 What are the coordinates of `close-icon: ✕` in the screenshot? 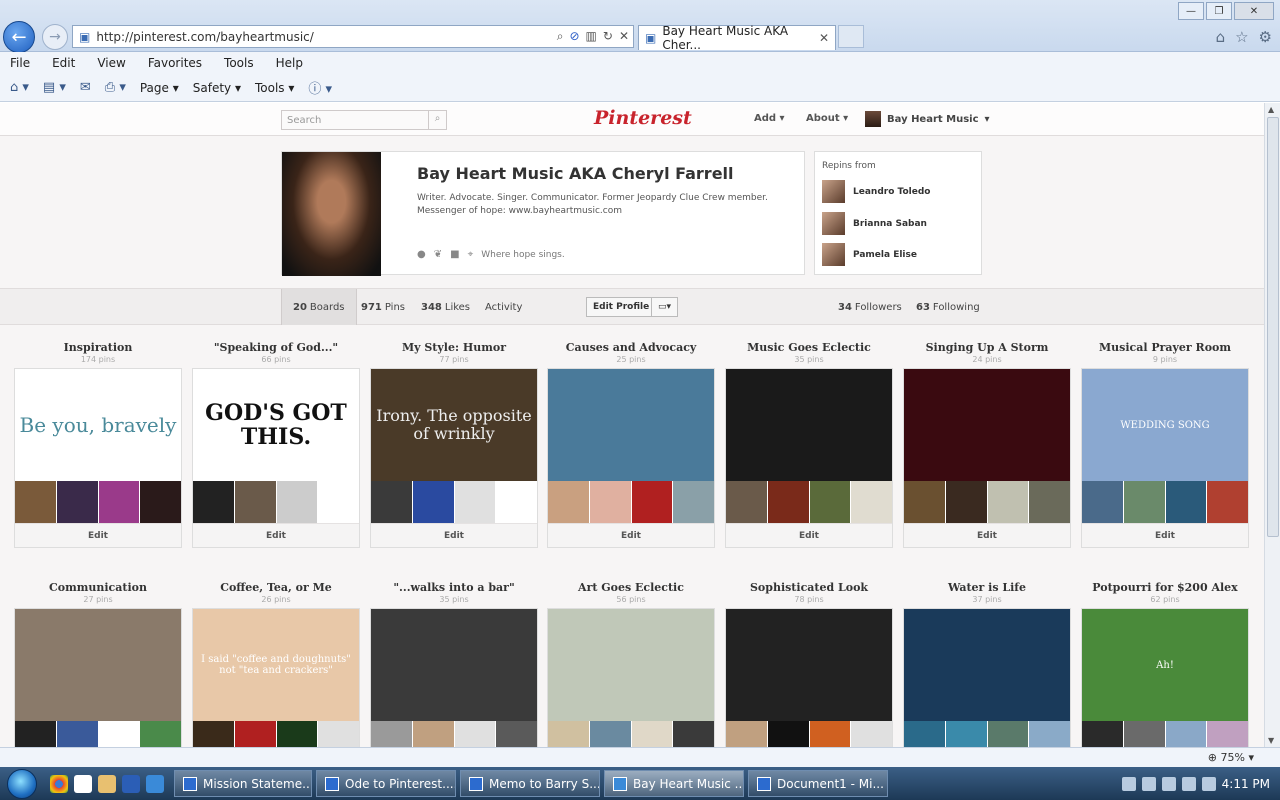 It's located at (624, 36).